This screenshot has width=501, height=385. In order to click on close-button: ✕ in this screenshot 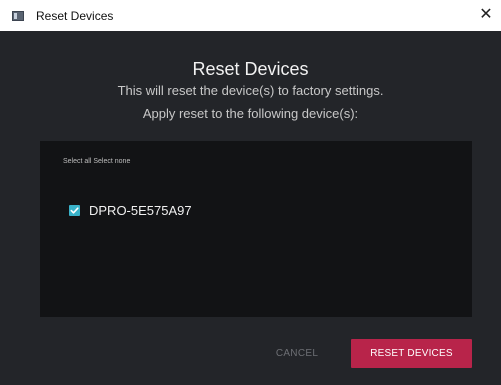, I will do `click(486, 15)`.